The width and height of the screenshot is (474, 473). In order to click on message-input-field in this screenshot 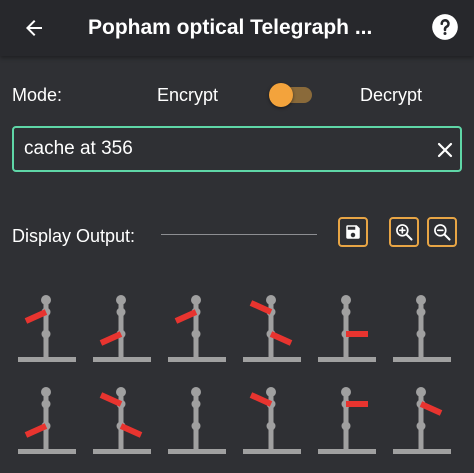, I will do `click(237, 149)`.